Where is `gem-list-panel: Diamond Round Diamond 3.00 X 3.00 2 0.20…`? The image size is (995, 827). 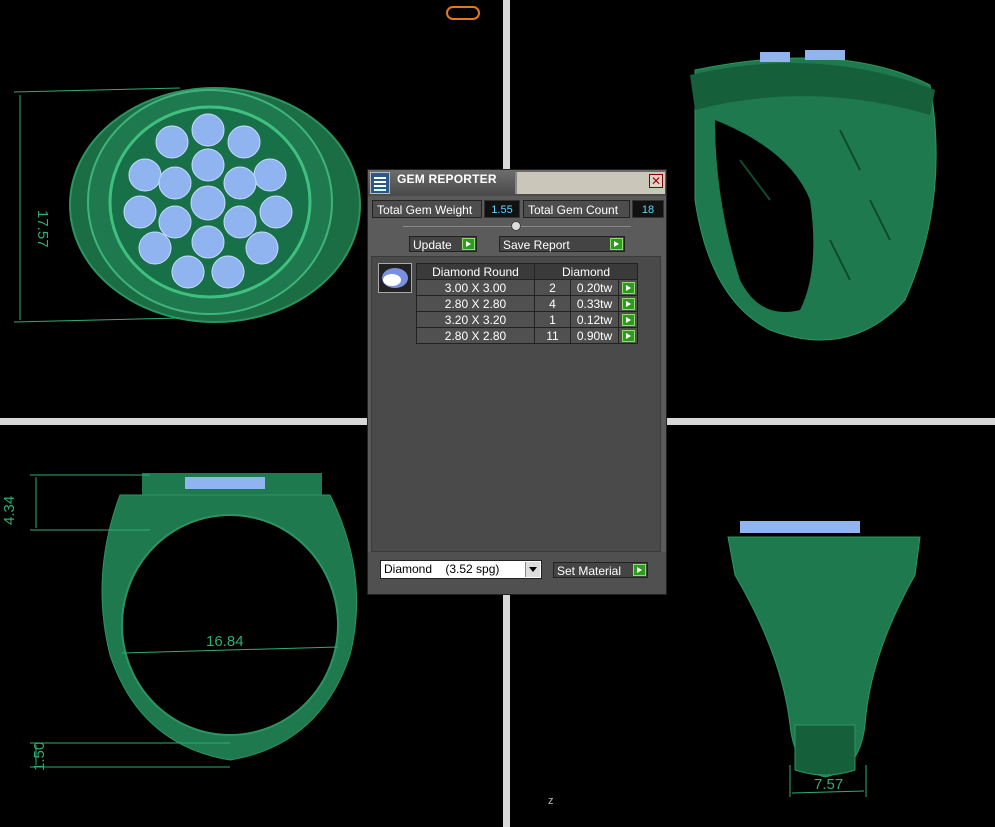 gem-list-panel: Diamond Round Diamond 3.00 X 3.00 2 0.20… is located at coordinates (516, 404).